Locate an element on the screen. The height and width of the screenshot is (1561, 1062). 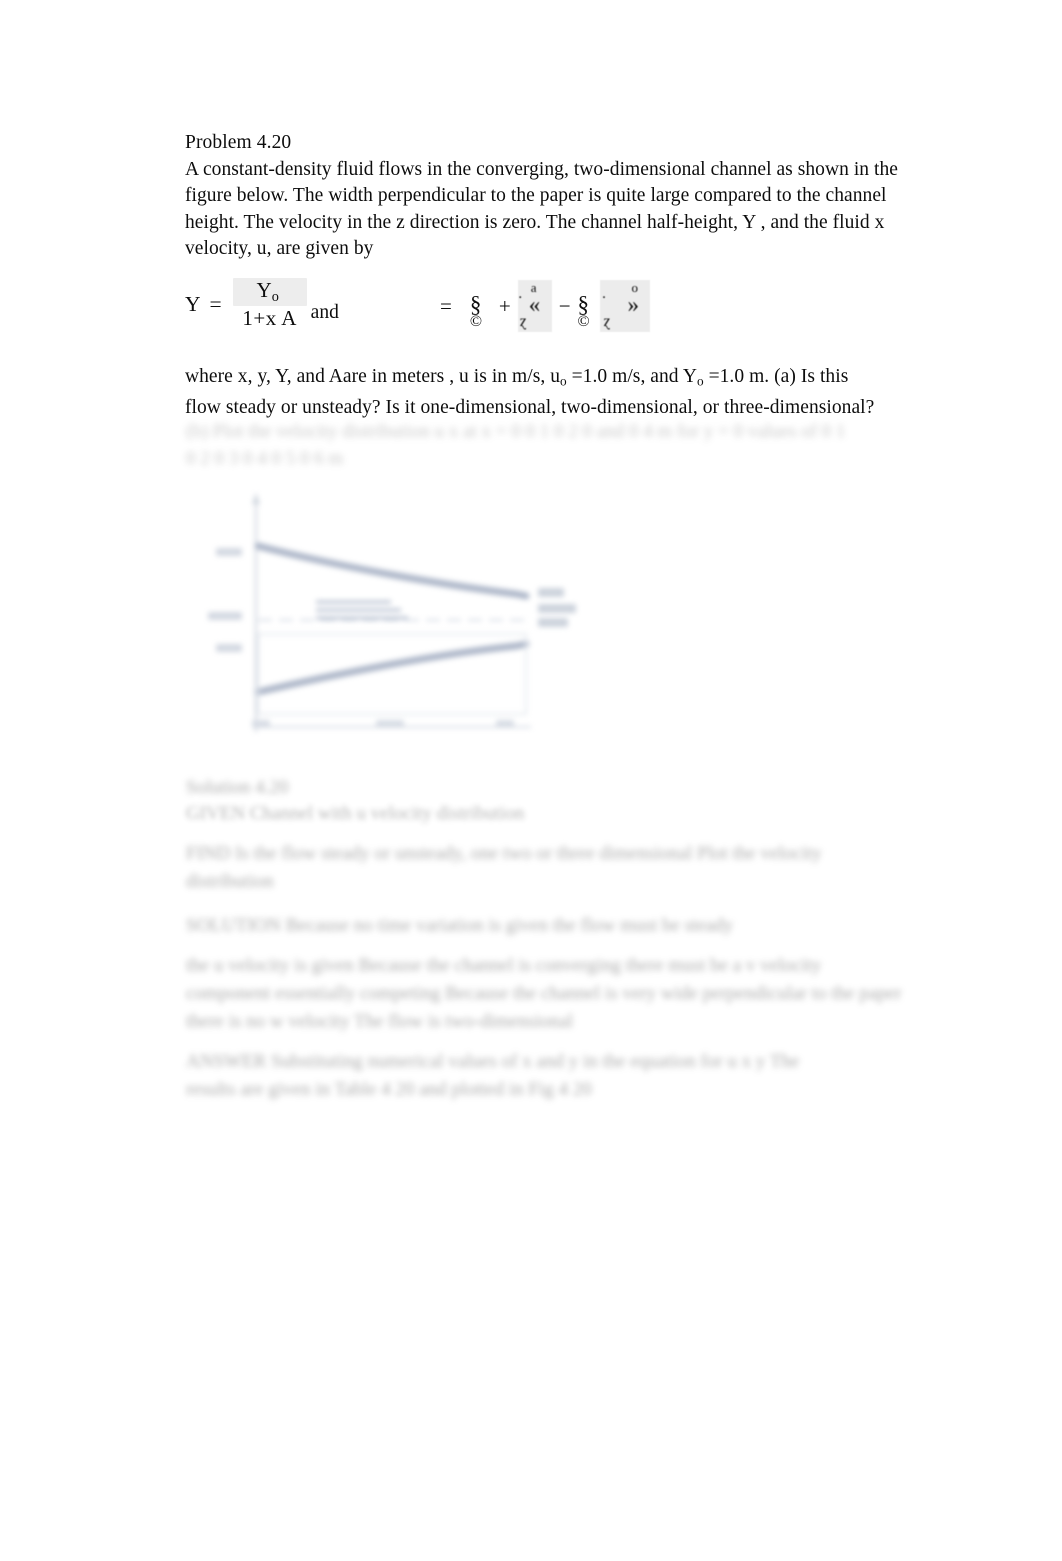
corrupt-glyph-guillemet-icon-1: a · « ɀ is located at coordinates (534, 306).